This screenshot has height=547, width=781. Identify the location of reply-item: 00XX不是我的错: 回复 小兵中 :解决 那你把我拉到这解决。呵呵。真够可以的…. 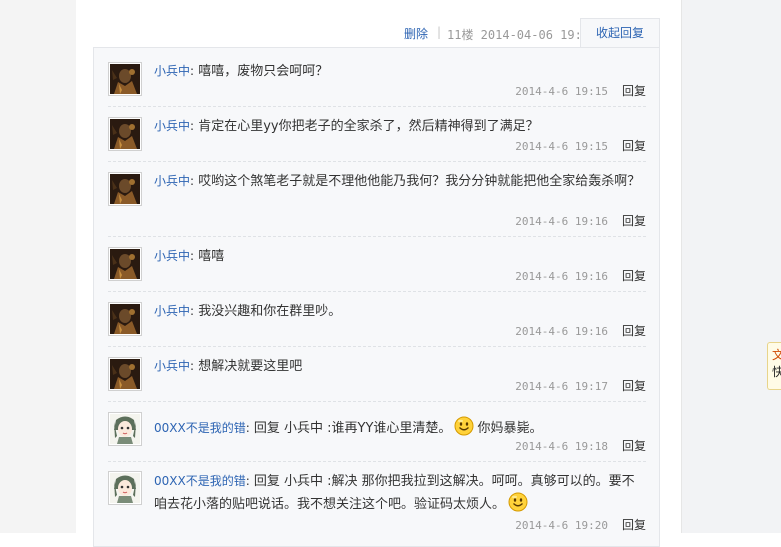
(377, 502).